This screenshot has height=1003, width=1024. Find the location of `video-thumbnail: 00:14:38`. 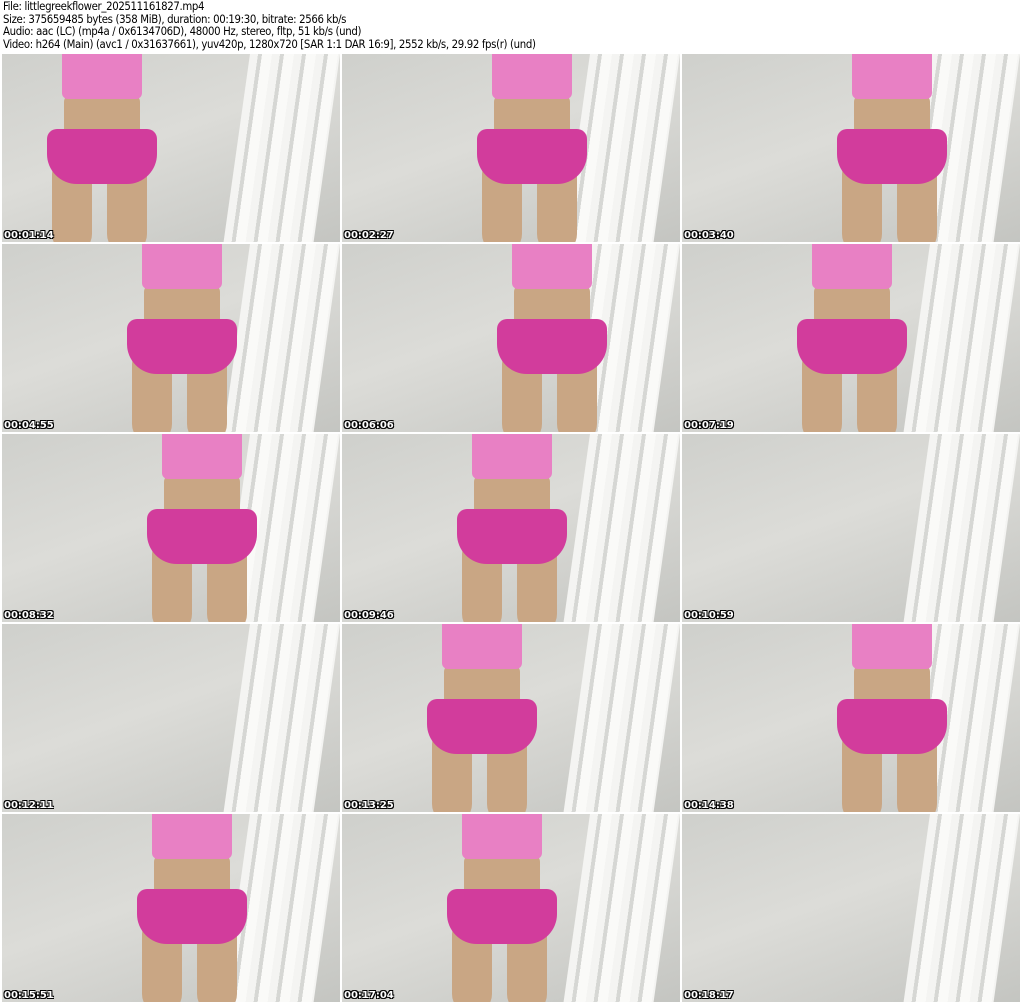

video-thumbnail: 00:14:38 is located at coordinates (851, 718).